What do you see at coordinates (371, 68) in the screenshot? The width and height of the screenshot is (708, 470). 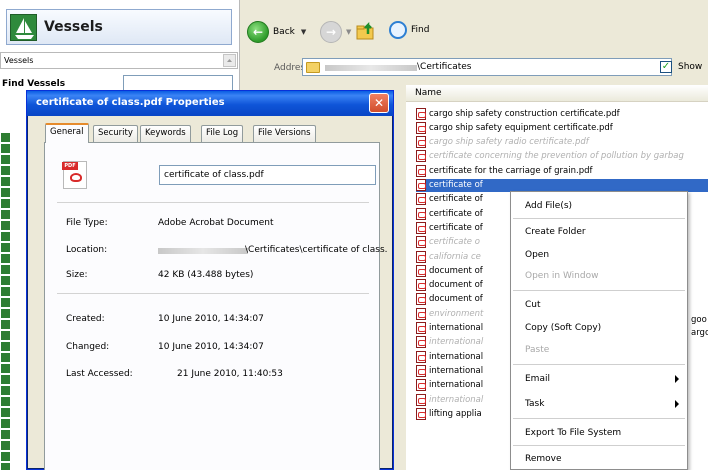 I see `address-redacted-segment` at bounding box center [371, 68].